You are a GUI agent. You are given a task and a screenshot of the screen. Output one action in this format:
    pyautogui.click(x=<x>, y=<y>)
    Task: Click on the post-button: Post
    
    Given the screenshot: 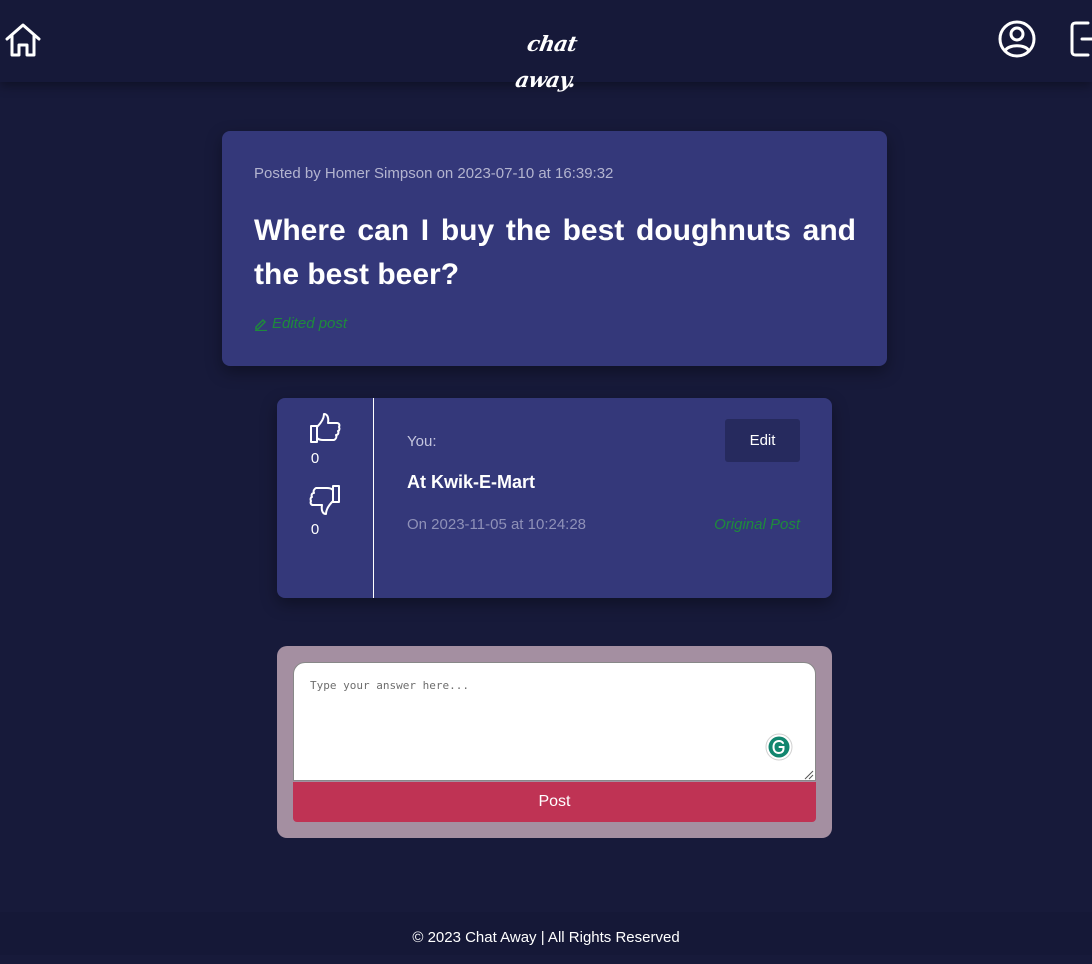 What is the action you would take?
    pyautogui.click(x=554, y=802)
    